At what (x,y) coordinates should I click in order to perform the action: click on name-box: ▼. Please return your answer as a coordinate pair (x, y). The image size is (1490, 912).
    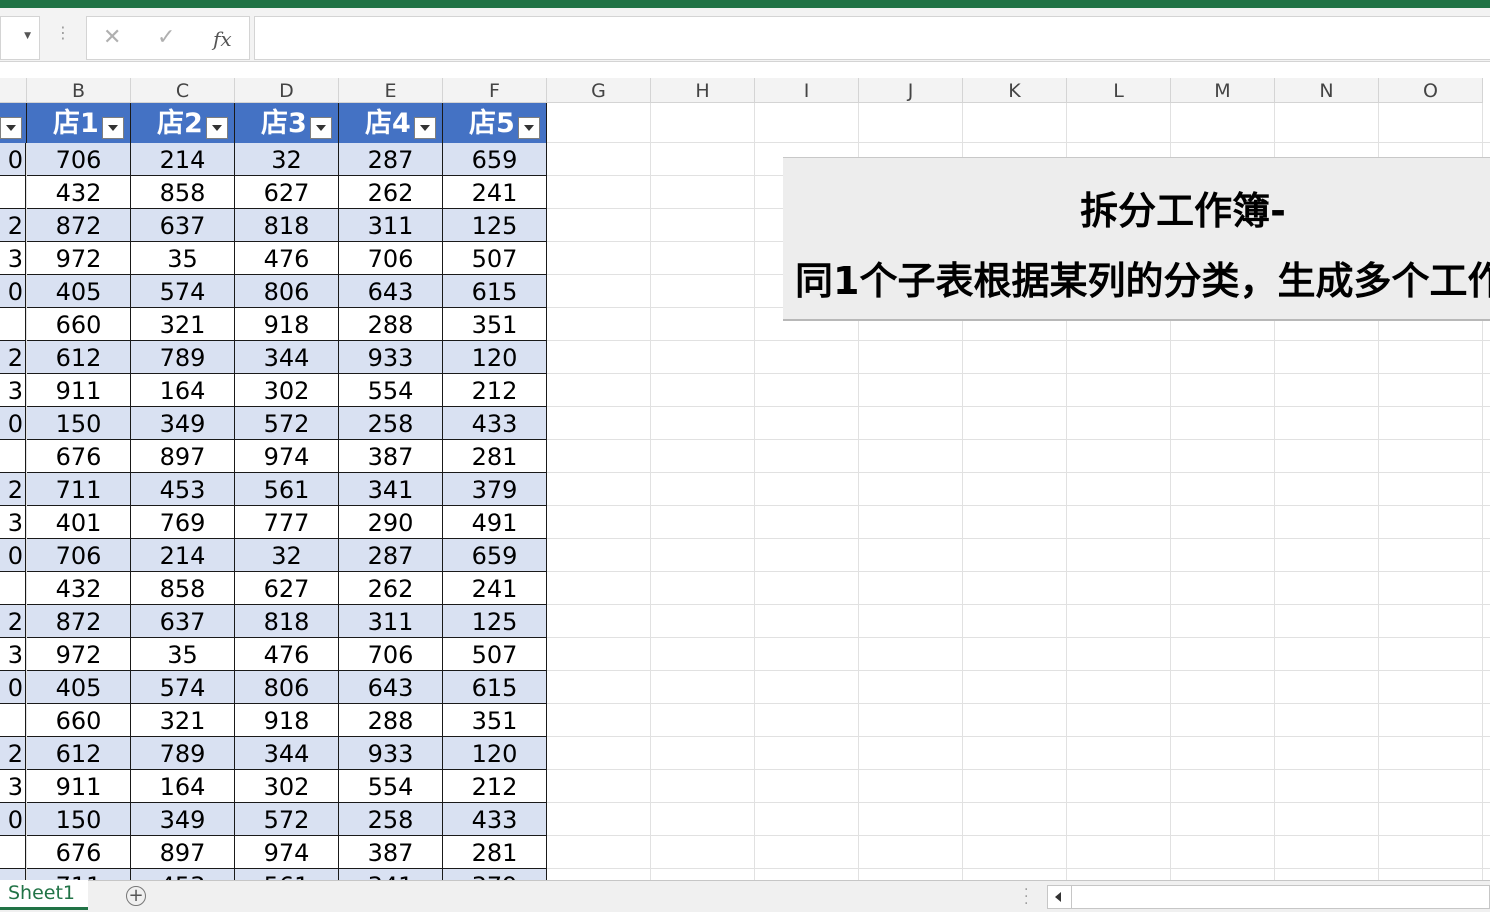
    Looking at the image, I should click on (20, 38).